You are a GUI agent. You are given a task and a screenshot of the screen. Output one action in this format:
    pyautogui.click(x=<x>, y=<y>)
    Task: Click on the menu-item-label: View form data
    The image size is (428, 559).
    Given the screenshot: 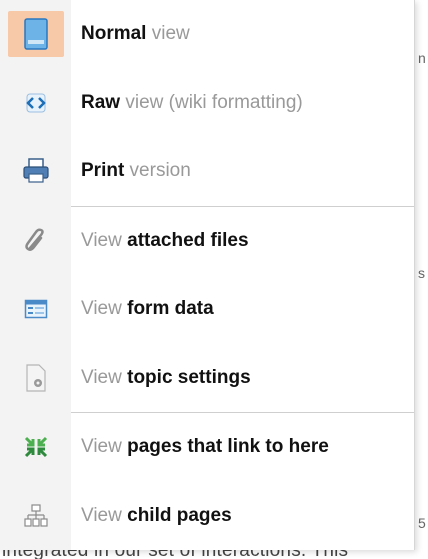 What is the action you would take?
    pyautogui.click(x=142, y=309)
    